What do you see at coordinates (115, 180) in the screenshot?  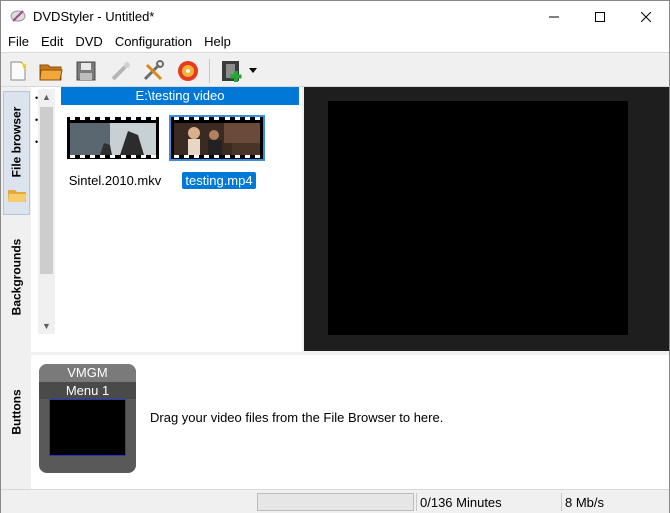 I see `file-name: Sintel.2010.mkv` at bounding box center [115, 180].